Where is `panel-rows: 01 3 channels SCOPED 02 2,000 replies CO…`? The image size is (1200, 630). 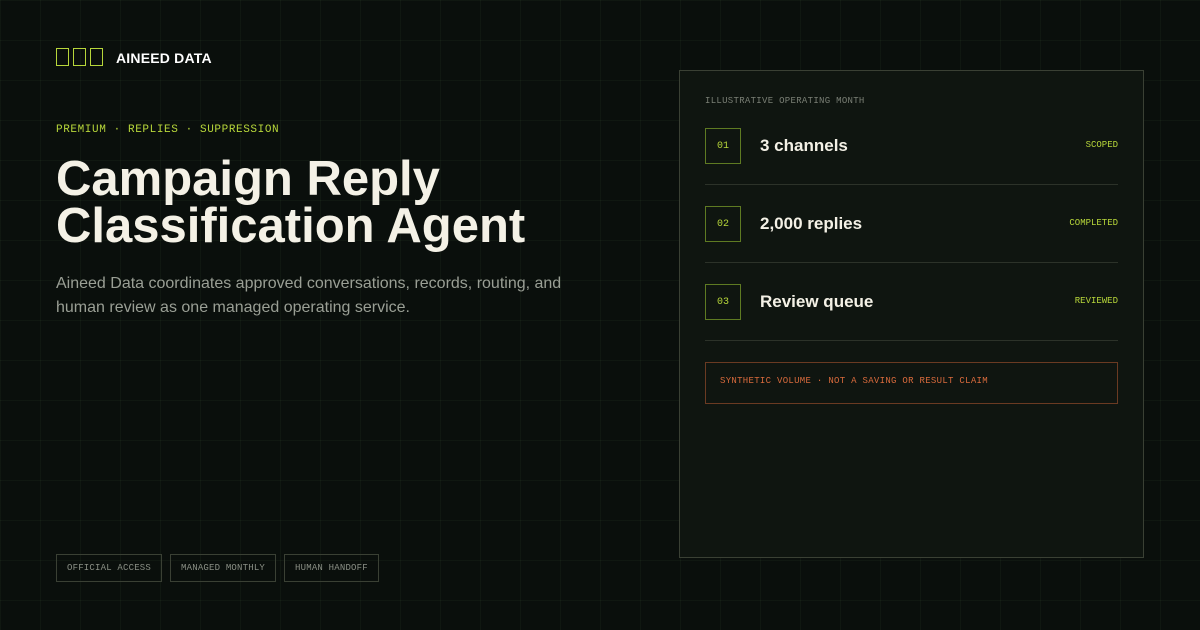 panel-rows: 01 3 channels SCOPED 02 2,000 replies CO… is located at coordinates (911, 234).